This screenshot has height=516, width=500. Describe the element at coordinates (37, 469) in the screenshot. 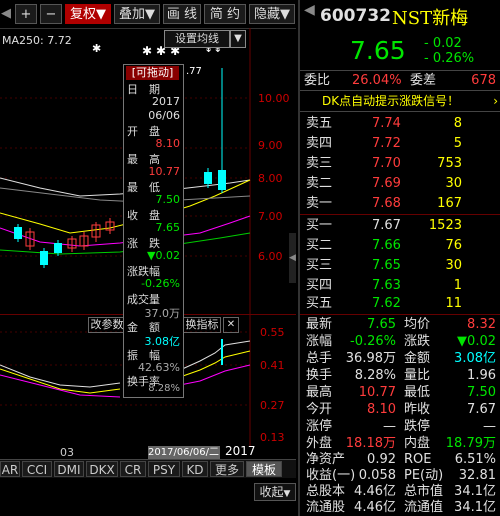

I see `tab-cci: CCI` at that location.